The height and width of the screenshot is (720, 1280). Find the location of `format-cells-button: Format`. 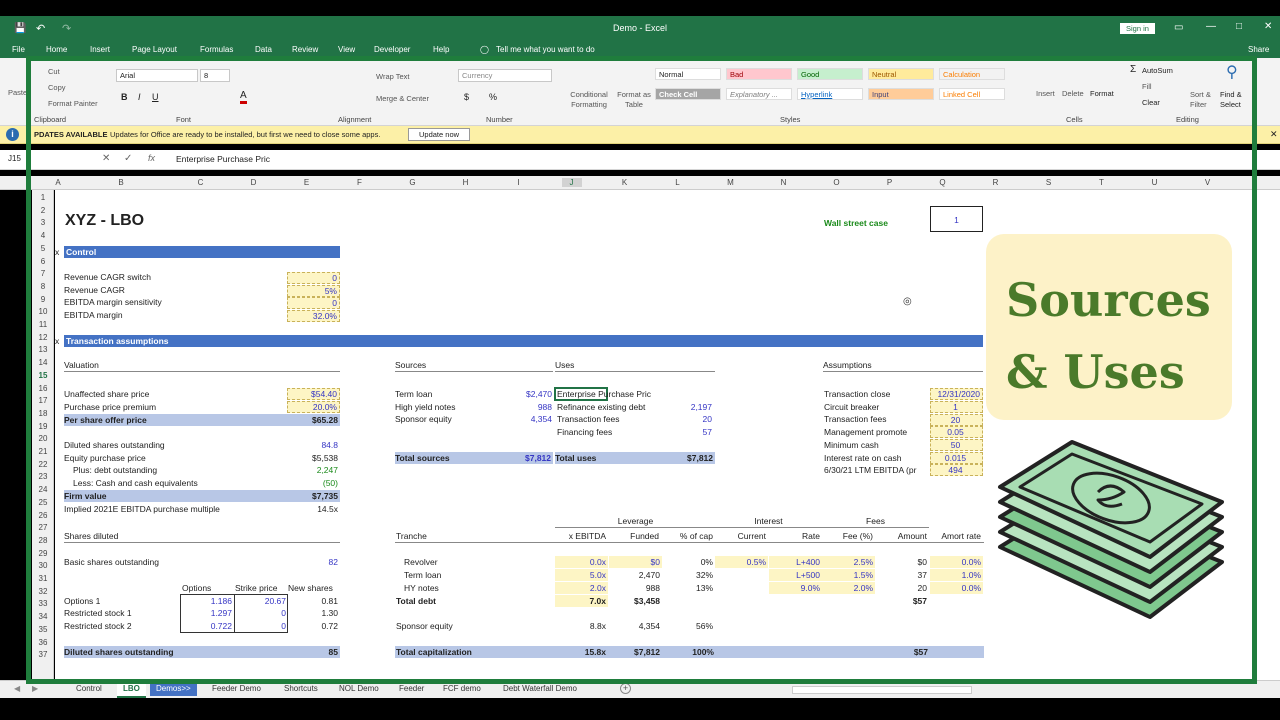

format-cells-button: Format is located at coordinates (1102, 93).